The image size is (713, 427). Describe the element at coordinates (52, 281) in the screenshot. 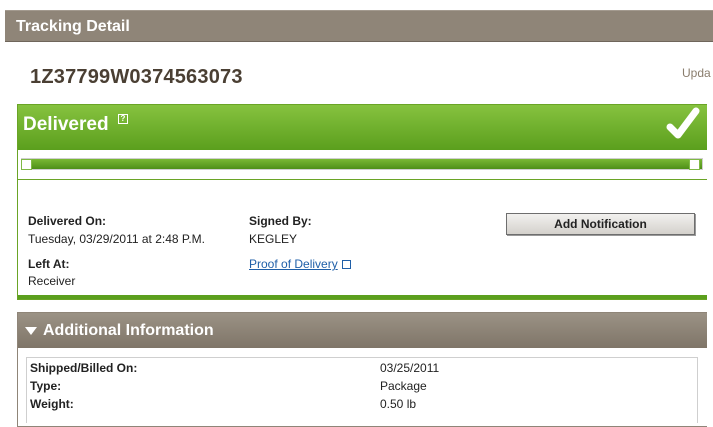

I see `left-at-value: Receiver` at that location.